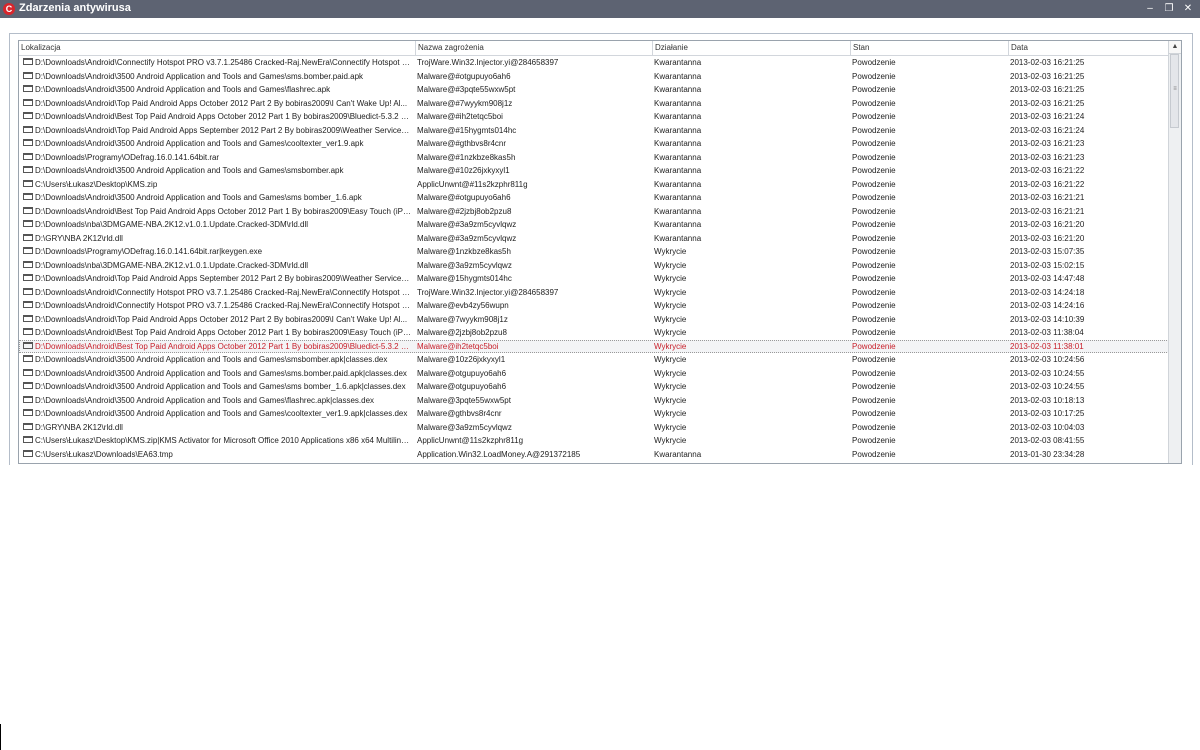  Describe the element at coordinates (533, 360) in the screenshot. I see `cell-threat-name: Malware@10z26jxkyxyl1` at that location.